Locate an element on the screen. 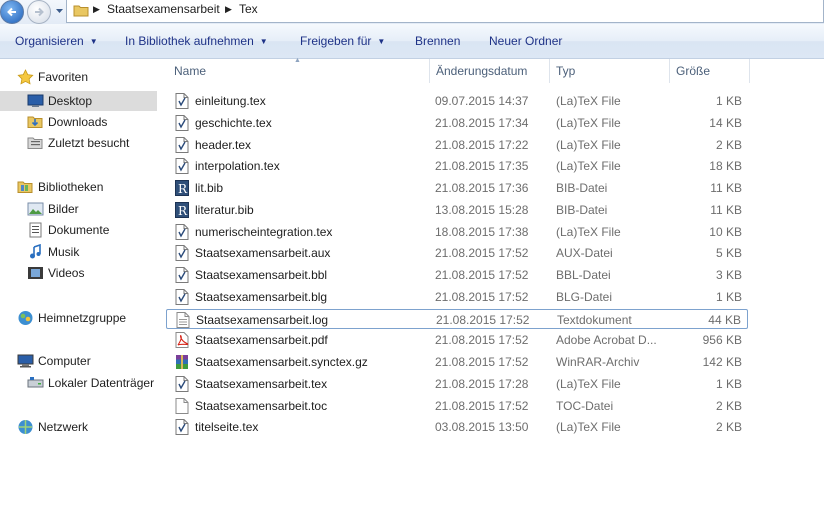  downloads-folder-icon is located at coordinates (35, 122).